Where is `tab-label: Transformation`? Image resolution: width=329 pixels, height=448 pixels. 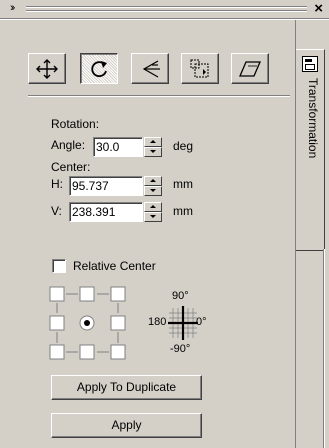
tab-label: Transformation is located at coordinates (313, 118).